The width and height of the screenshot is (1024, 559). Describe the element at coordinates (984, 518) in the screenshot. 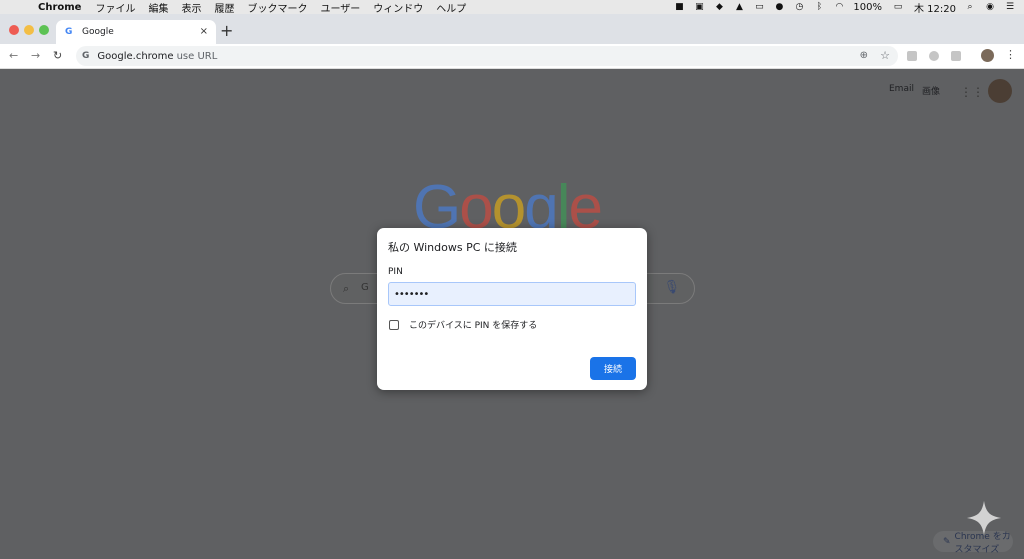

I see `sparkle-watermark-icon` at that location.